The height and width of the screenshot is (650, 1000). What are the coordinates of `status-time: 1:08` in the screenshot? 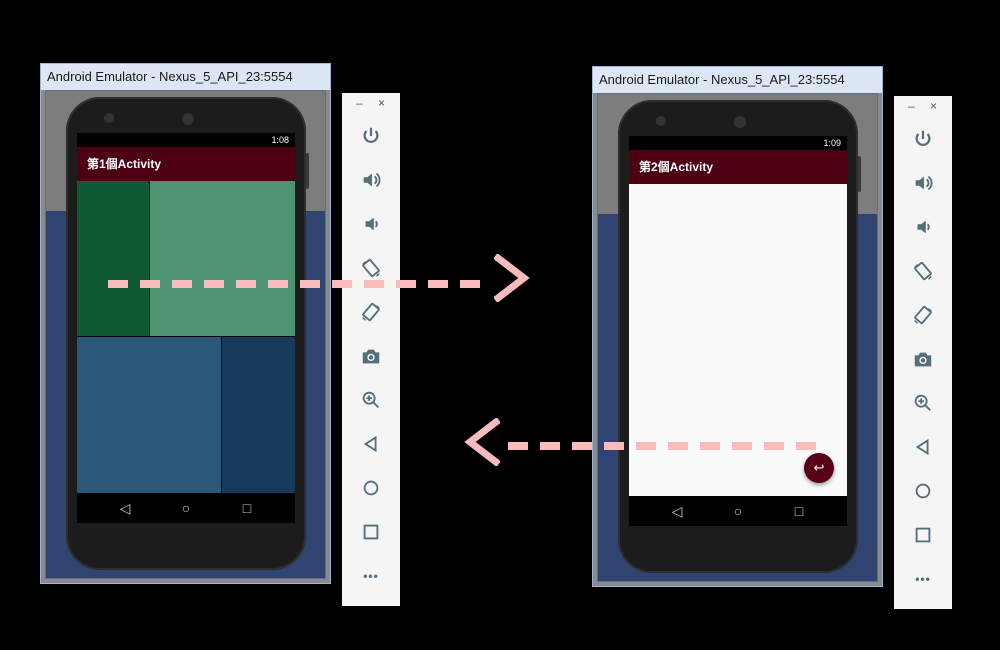 It's located at (280, 140).